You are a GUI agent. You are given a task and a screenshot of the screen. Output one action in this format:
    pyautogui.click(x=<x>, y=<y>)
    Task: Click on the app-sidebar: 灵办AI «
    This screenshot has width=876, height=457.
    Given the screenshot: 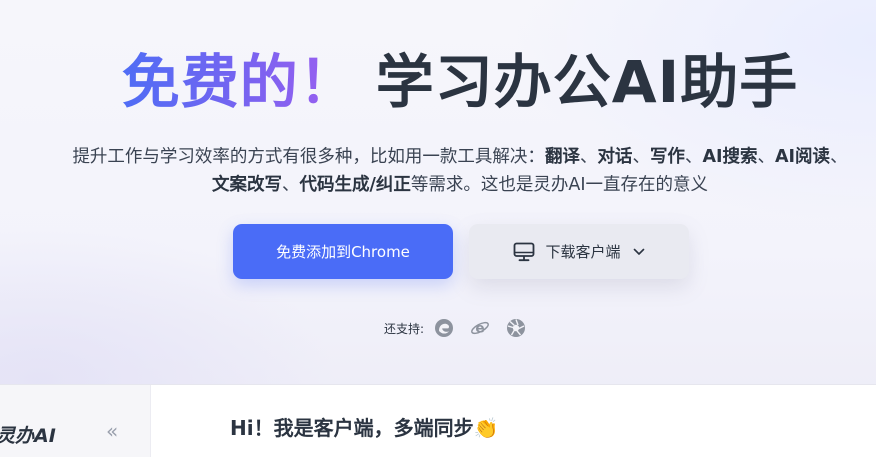 What is the action you would take?
    pyautogui.click(x=75, y=421)
    